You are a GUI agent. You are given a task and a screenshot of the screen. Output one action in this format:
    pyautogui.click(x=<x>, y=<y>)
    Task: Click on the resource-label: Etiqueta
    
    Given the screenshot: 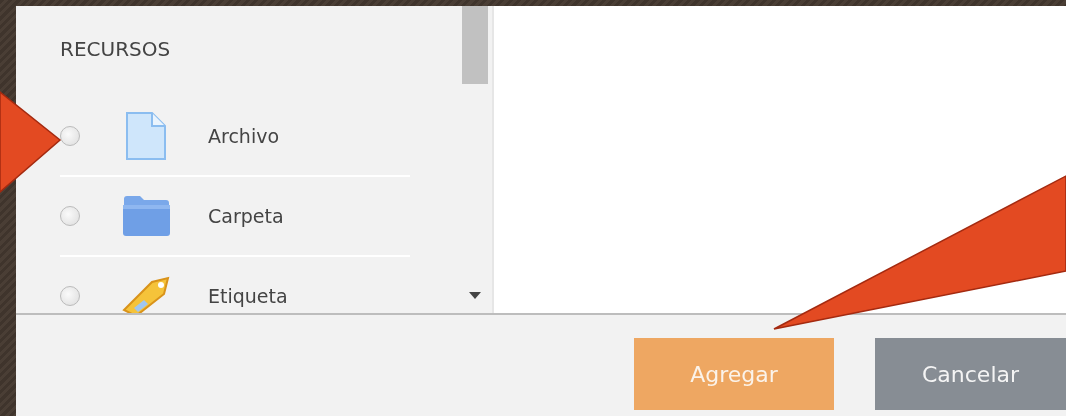 What is the action you would take?
    pyautogui.click(x=248, y=296)
    